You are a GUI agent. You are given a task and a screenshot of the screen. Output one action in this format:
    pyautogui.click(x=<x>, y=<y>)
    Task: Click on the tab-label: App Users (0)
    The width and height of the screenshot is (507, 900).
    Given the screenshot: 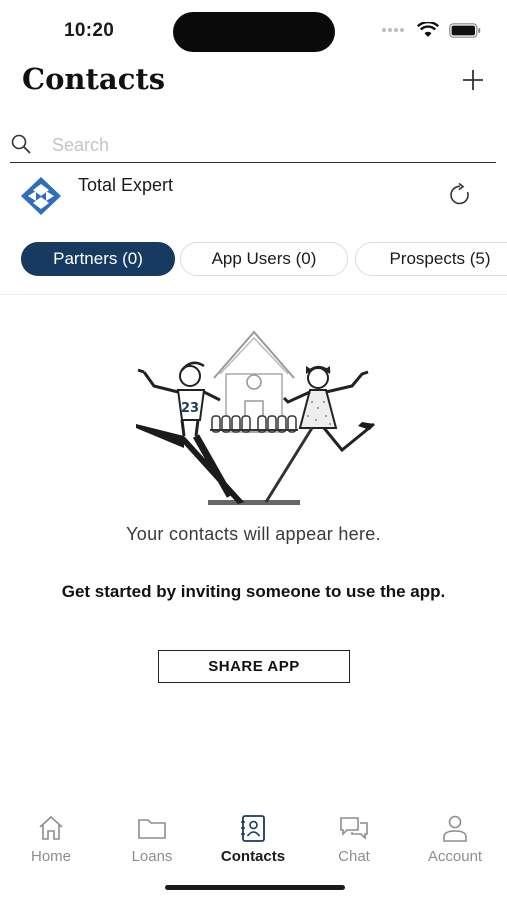 What is the action you would take?
    pyautogui.click(x=264, y=258)
    